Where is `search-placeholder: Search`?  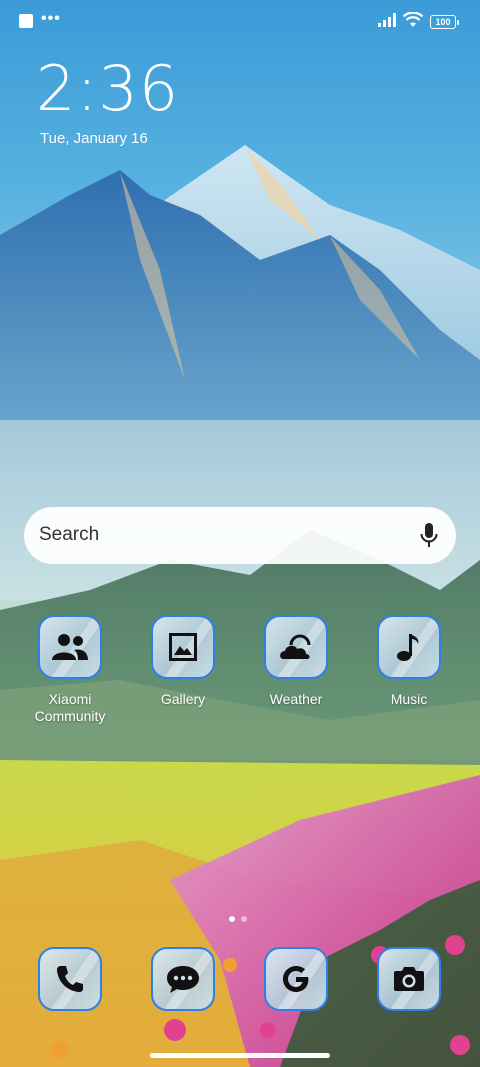 search-placeholder: Search is located at coordinates (69, 534).